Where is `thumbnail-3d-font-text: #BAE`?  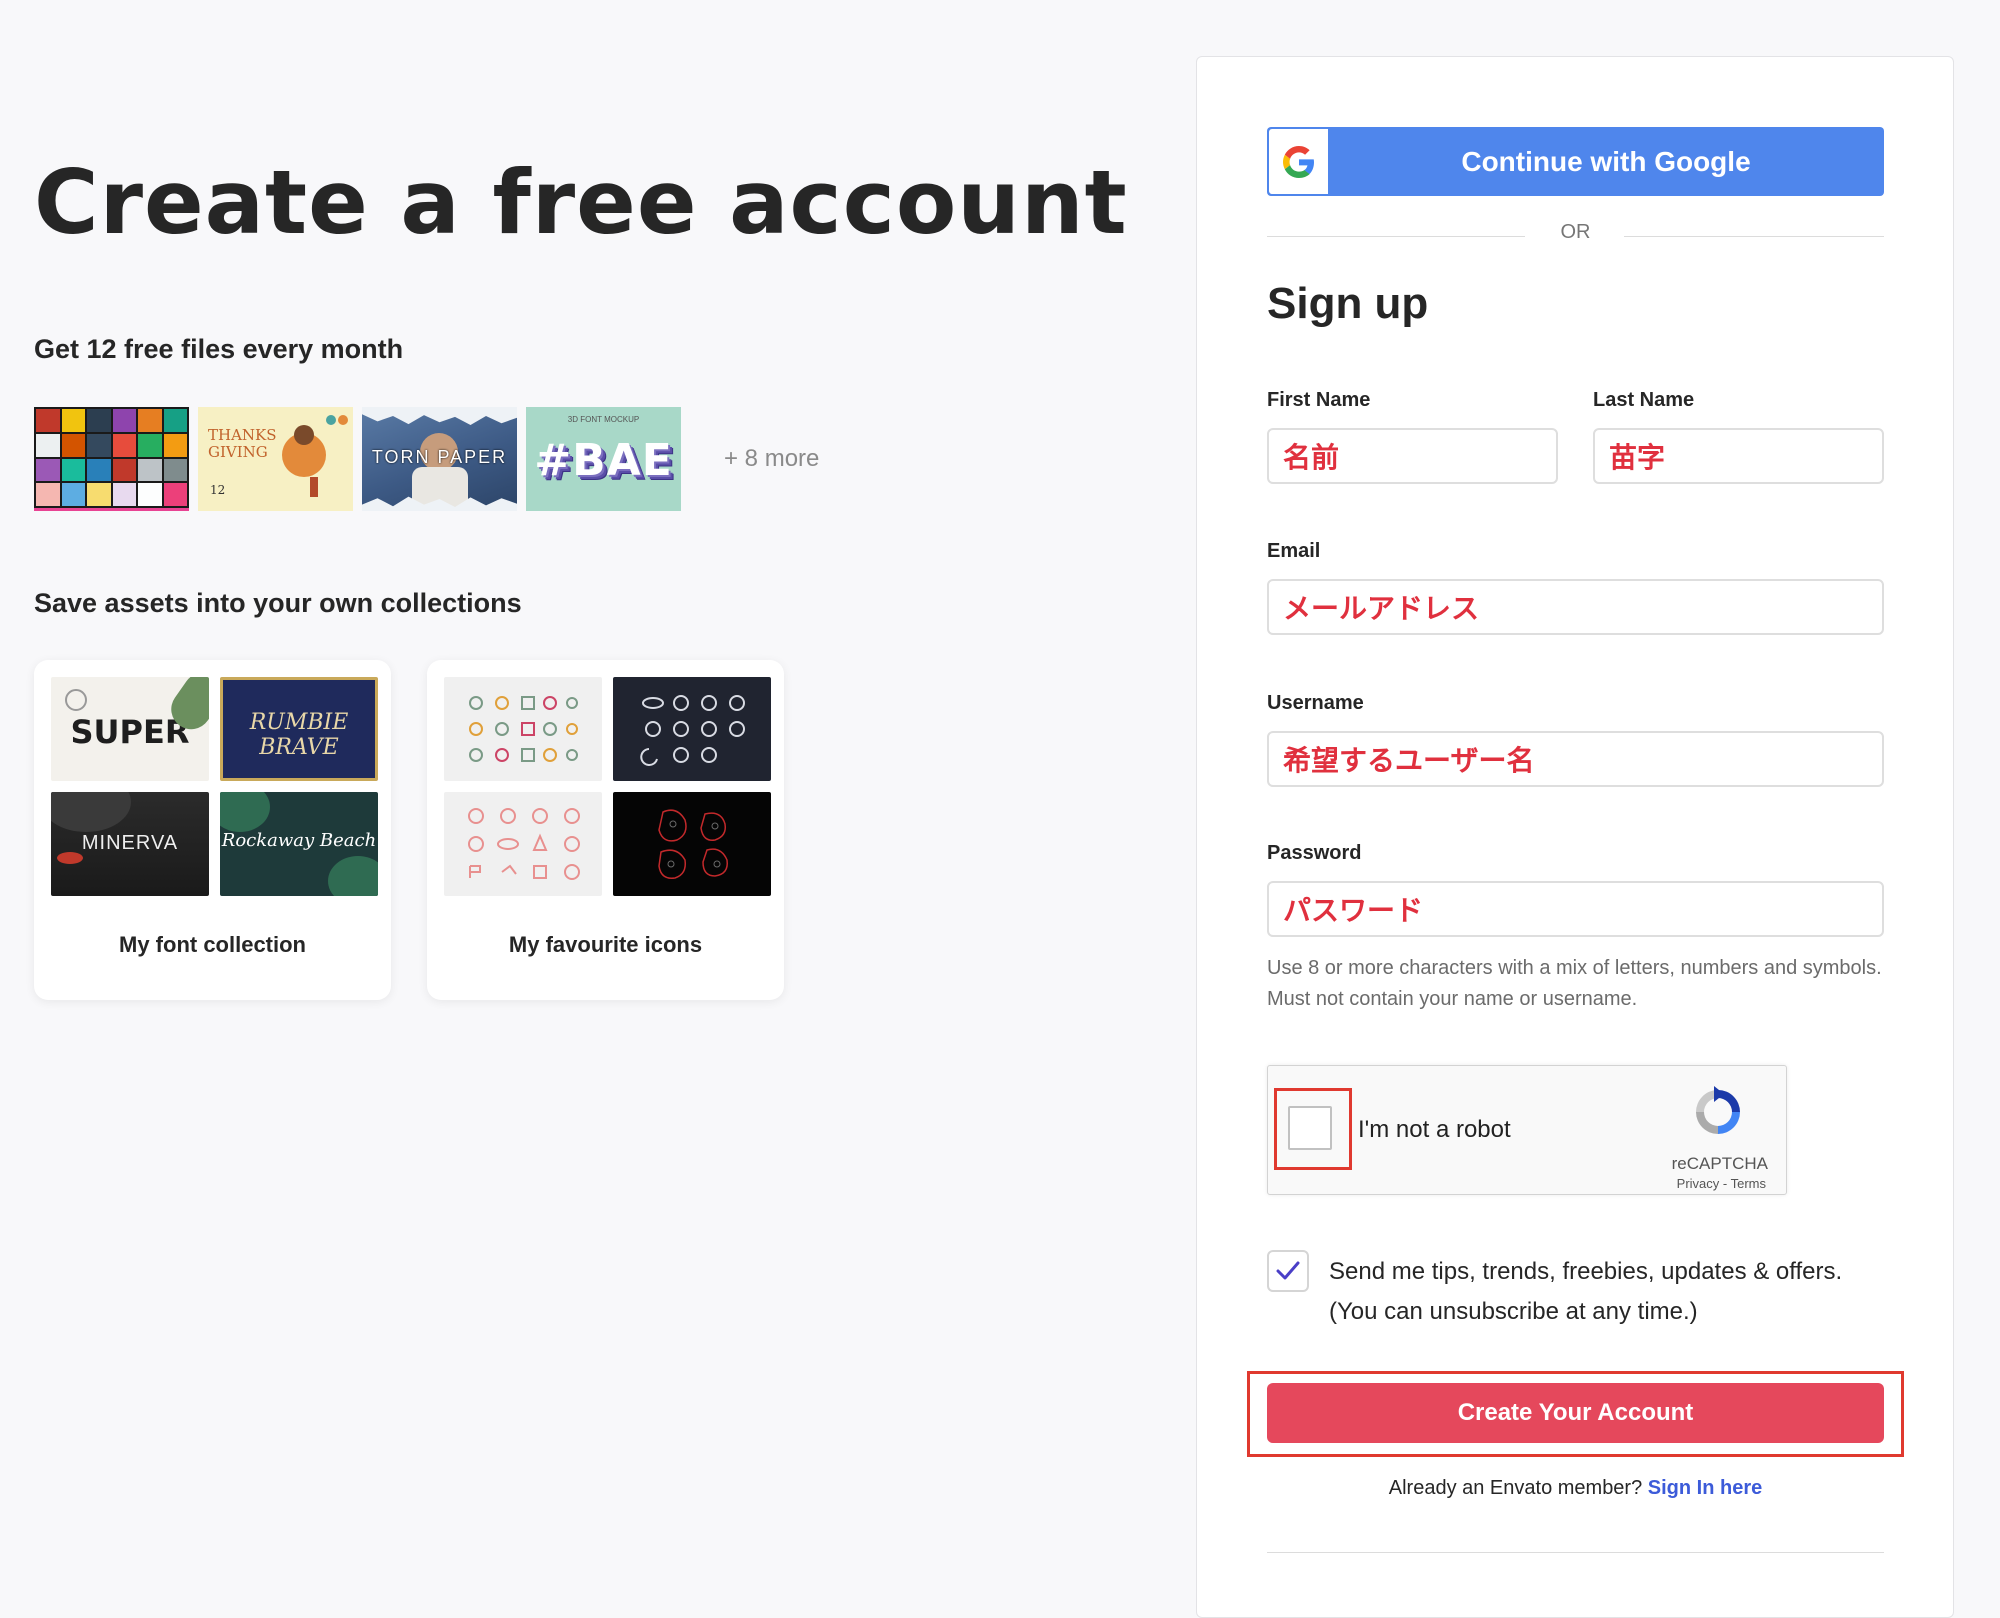 thumbnail-3d-font-text: #BAE is located at coordinates (603, 460).